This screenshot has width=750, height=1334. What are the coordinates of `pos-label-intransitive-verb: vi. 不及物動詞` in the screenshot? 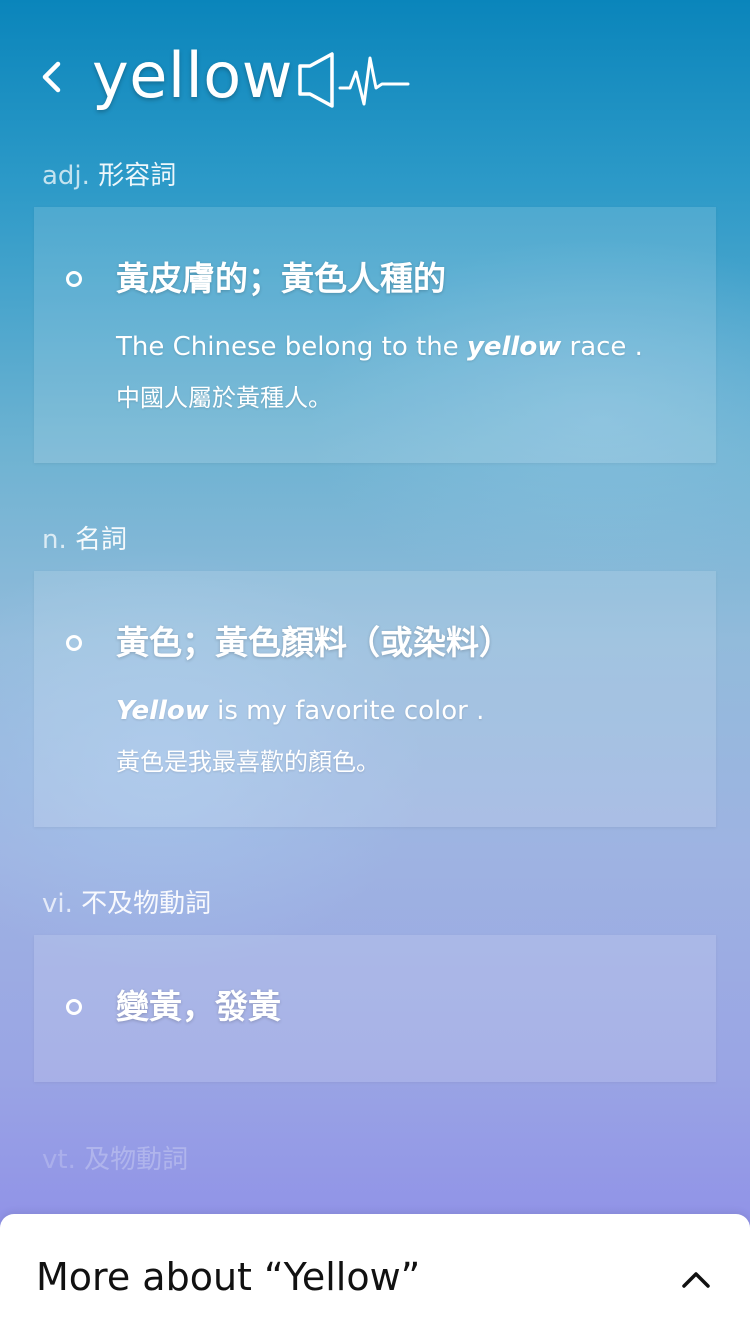 It's located at (126, 904).